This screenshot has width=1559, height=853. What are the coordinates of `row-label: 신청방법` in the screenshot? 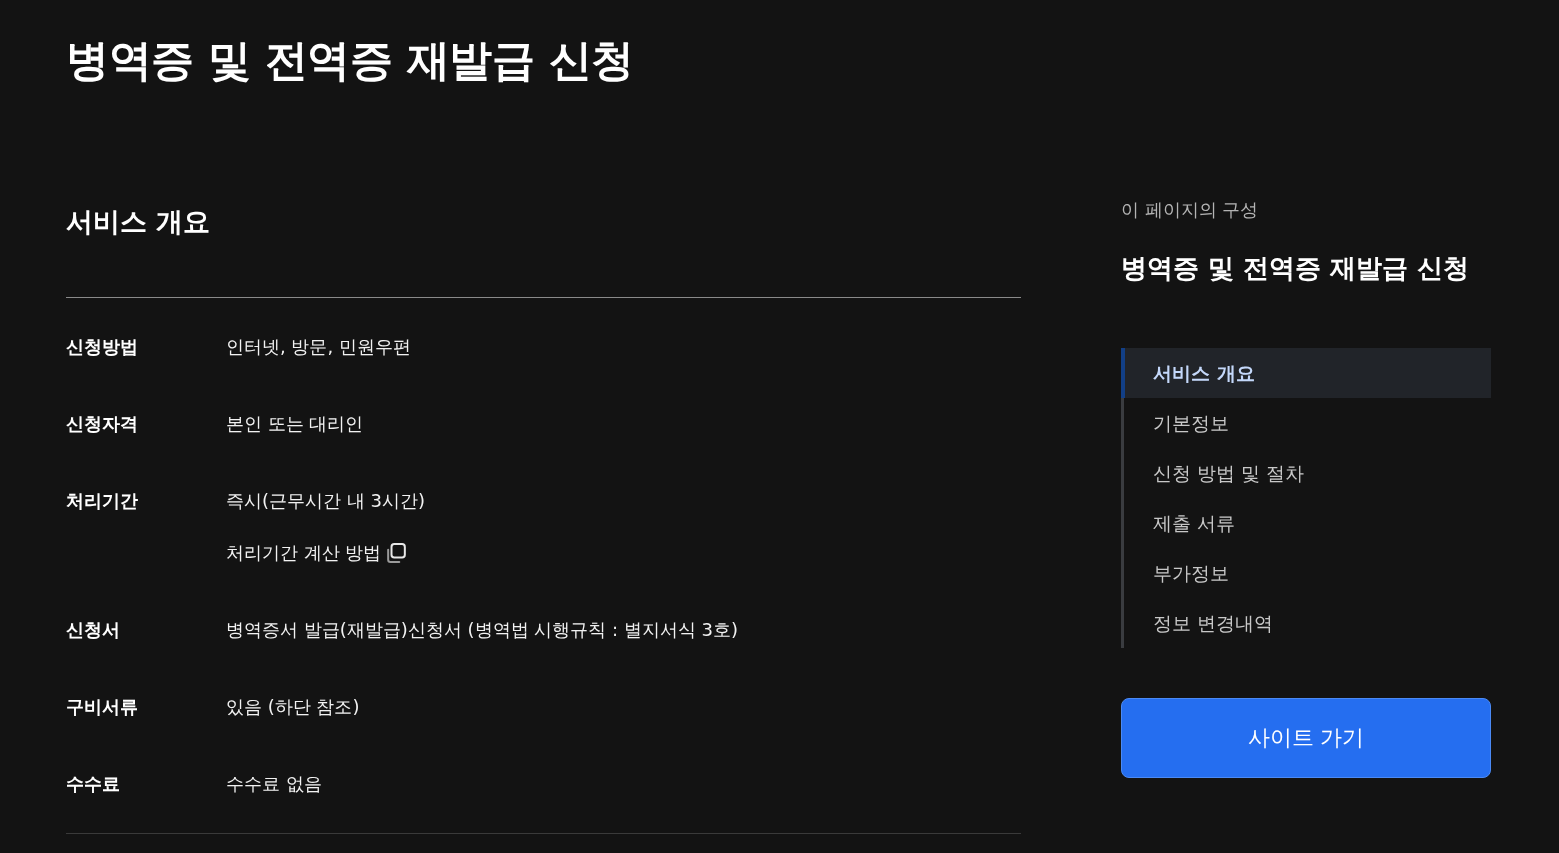 It's located at (102, 346).